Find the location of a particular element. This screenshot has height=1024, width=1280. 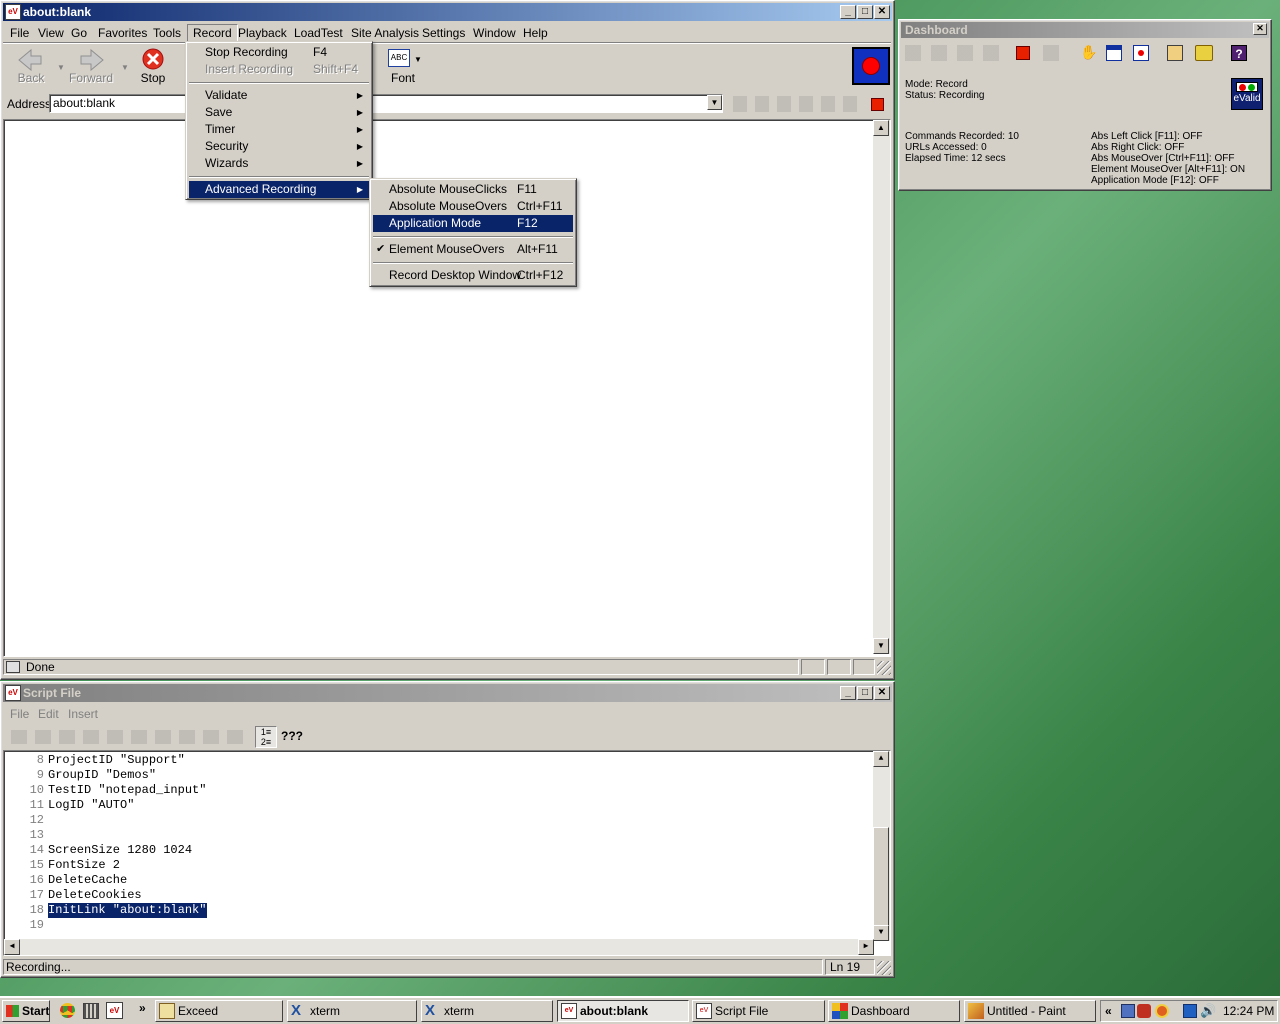

task-paint: Untitled - Paint is located at coordinates (1030, 1011).